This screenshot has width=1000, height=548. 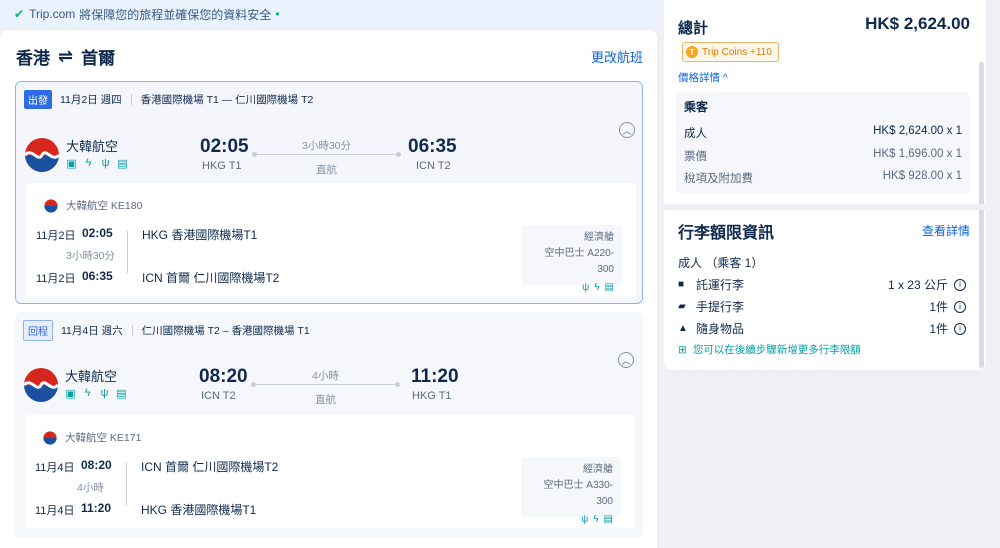 I want to click on arrival-time: 06:35, so click(x=432, y=146).